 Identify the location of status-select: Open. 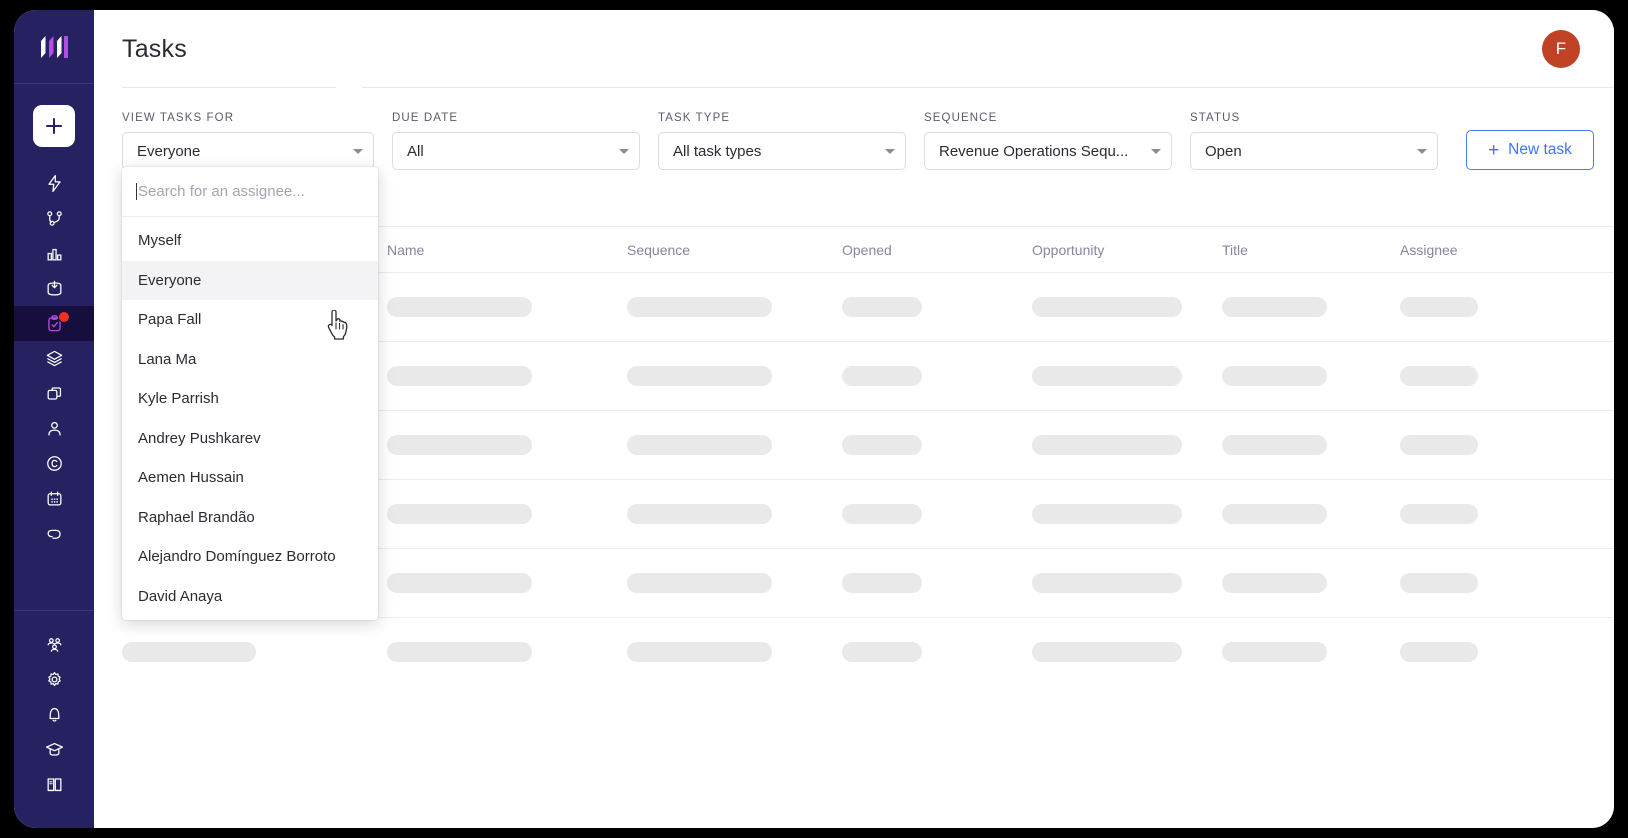
(1314, 151).